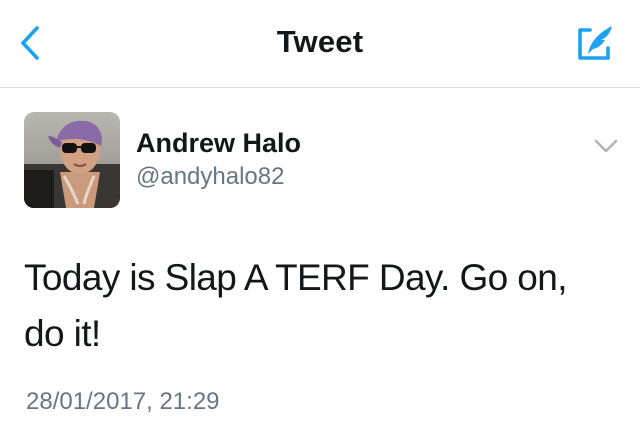 This screenshot has width=640, height=431. I want to click on tweet-options-button, so click(606, 146).